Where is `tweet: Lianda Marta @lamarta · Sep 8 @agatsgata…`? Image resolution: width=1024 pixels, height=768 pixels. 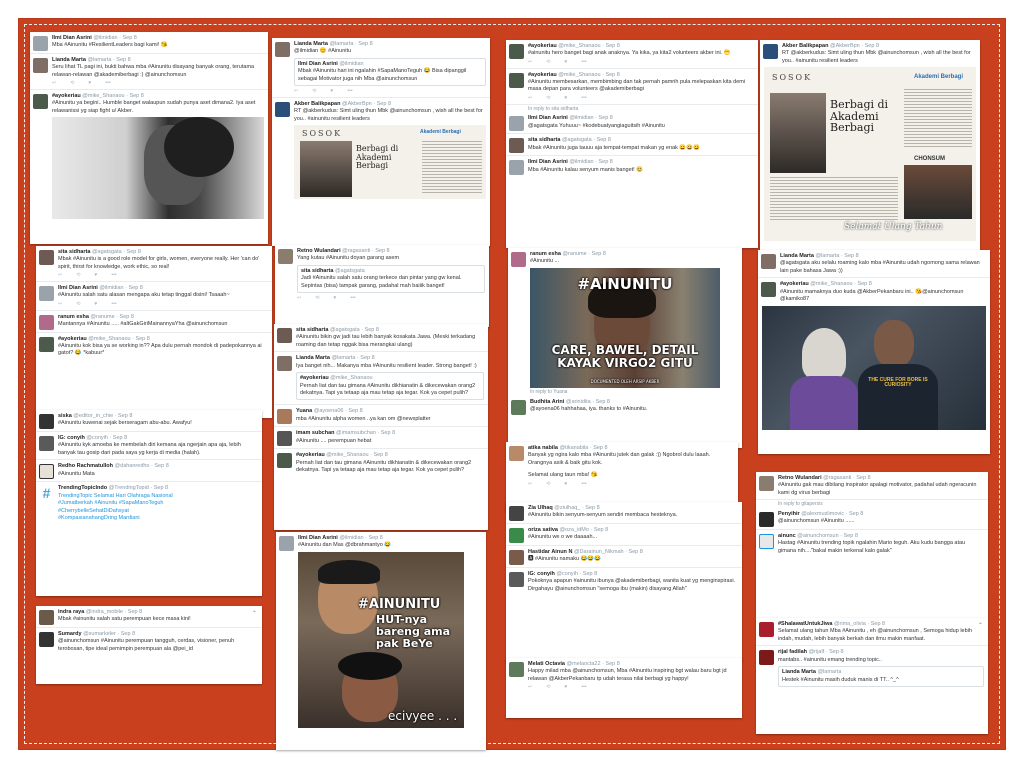
tweet: Lianda Marta @lamarta · Sep 8 @agatsgata… is located at coordinates (874, 264).